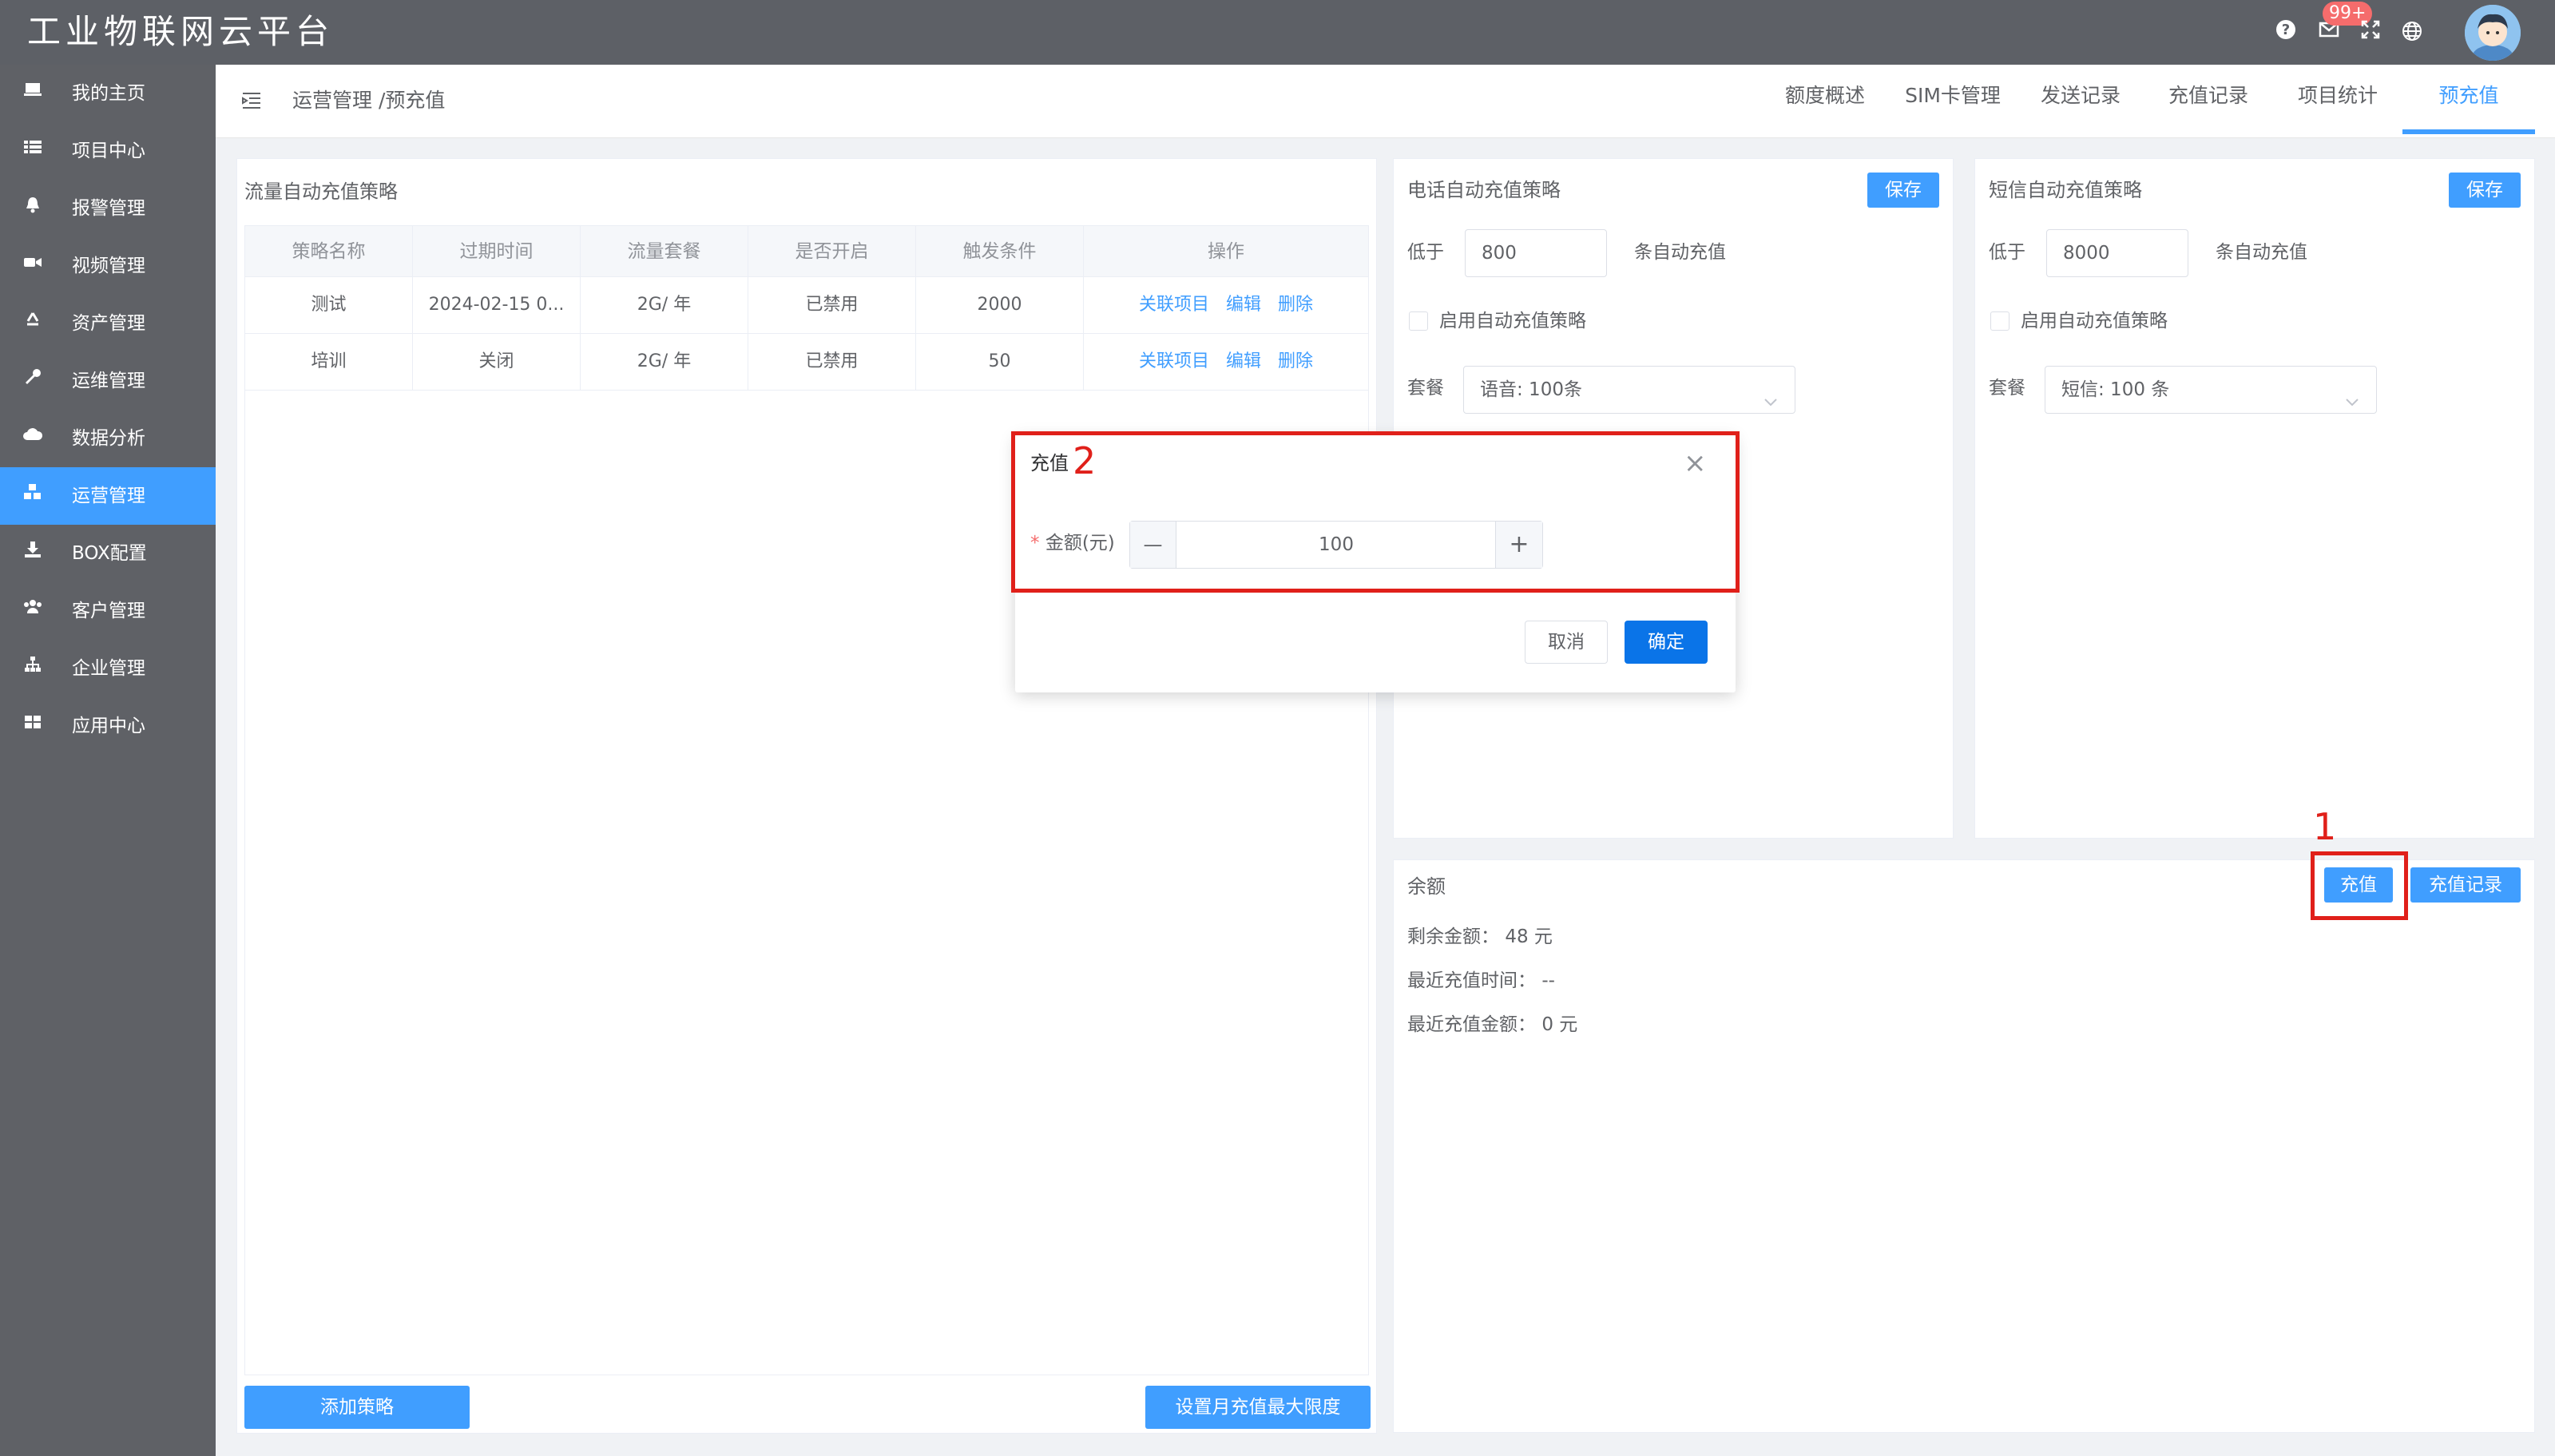  Describe the element at coordinates (2094, 321) in the screenshot. I see `sms-enable-label: 启用自动充值策略` at that location.